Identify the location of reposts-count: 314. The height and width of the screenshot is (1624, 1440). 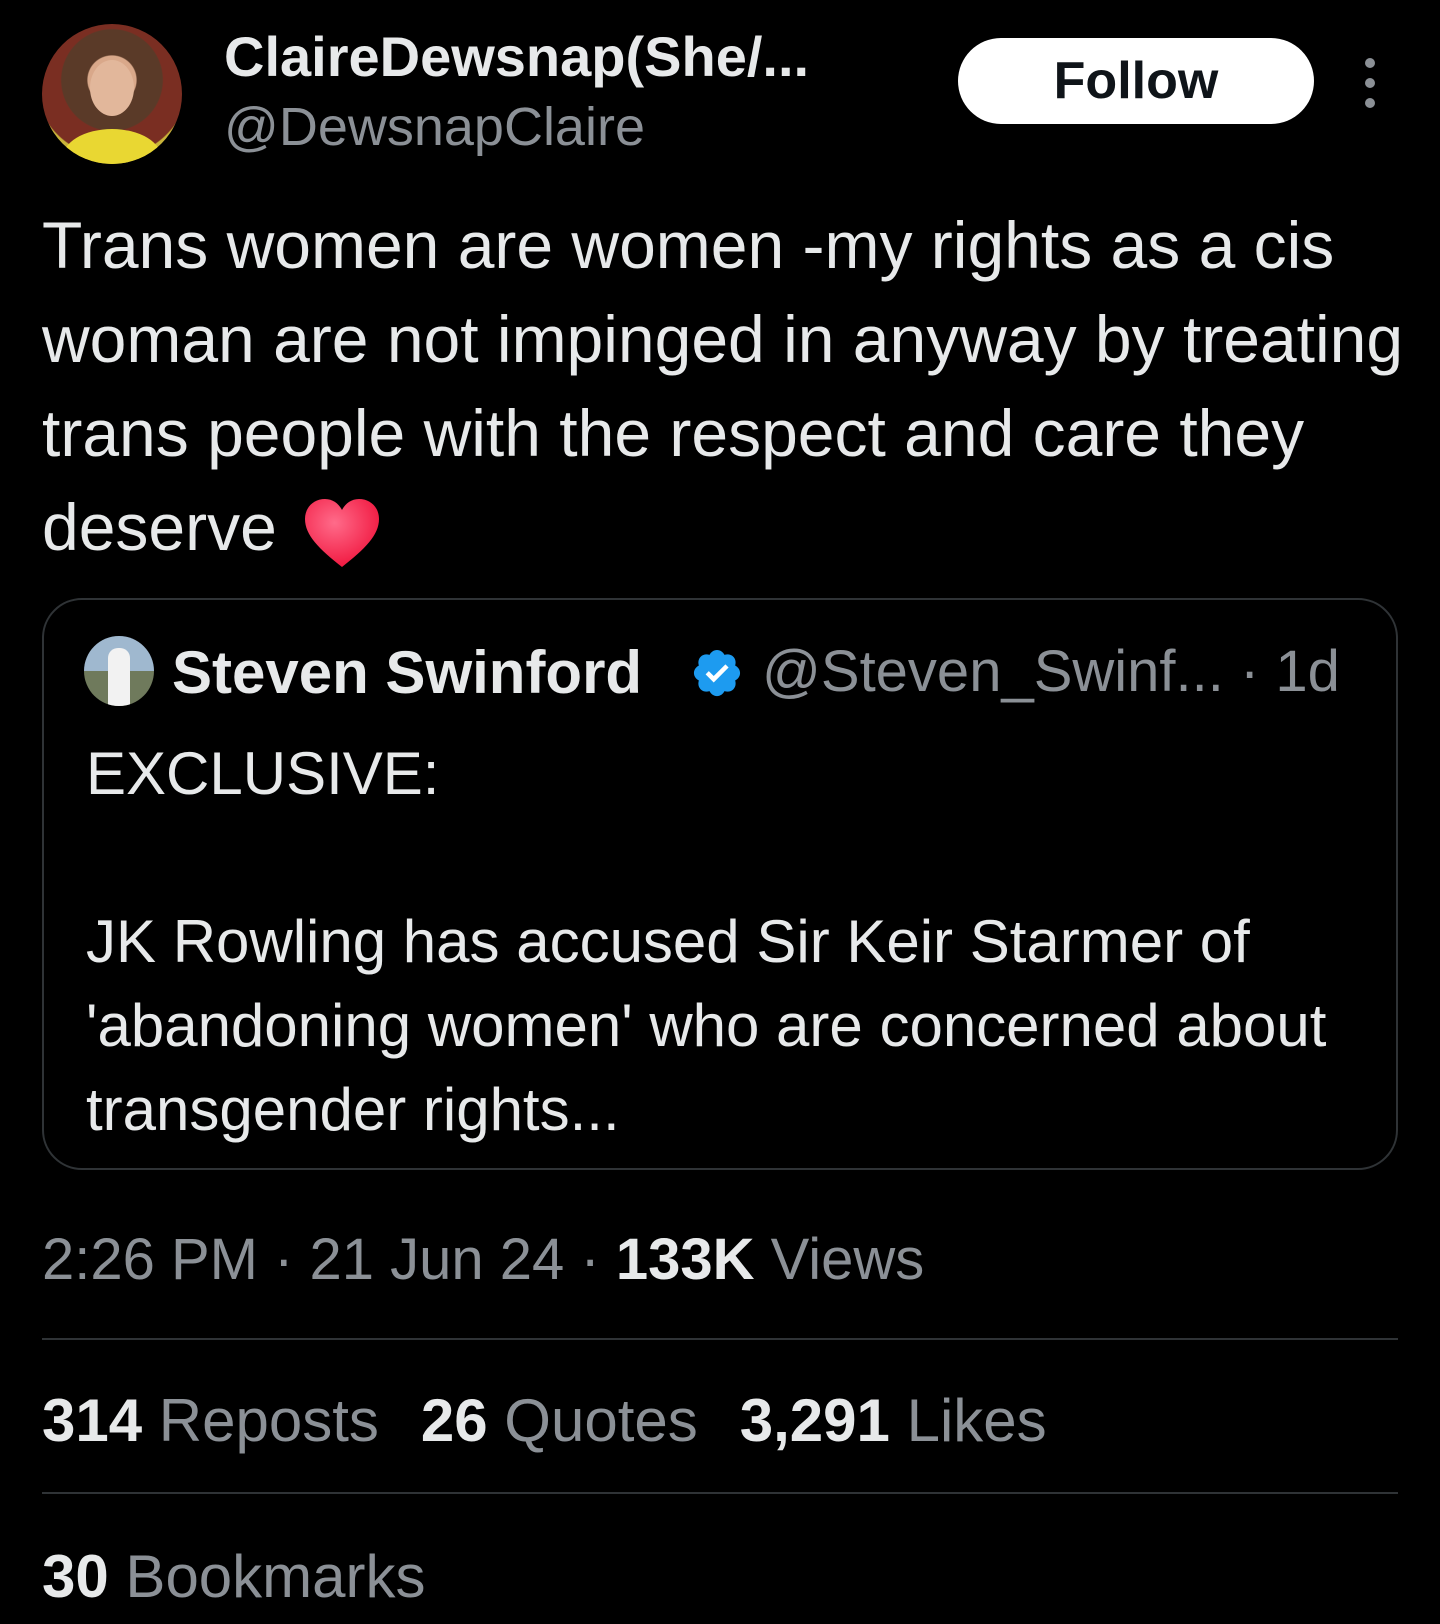
(92, 1420).